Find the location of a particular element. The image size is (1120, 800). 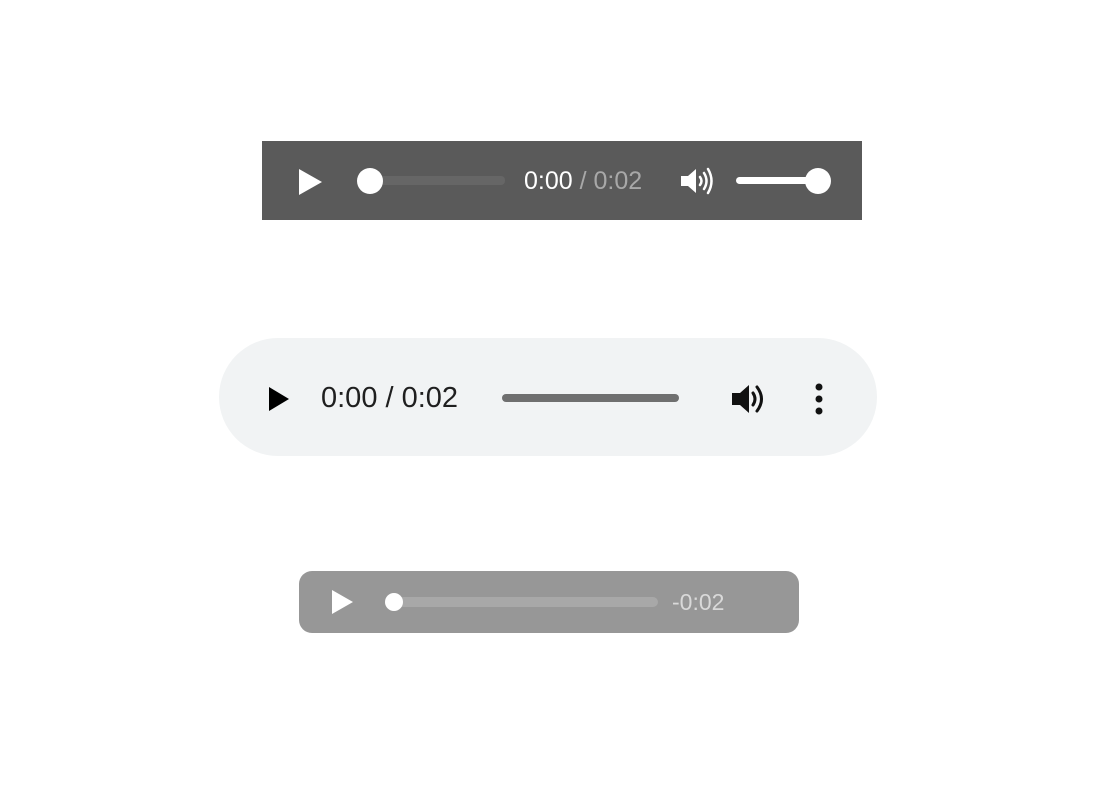

audio-player-grey: -0:02 is located at coordinates (549, 602).